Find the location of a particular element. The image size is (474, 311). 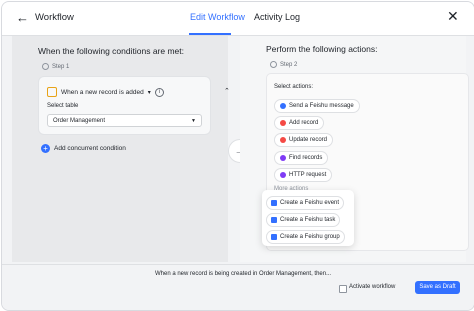

table-select-value: Order Management is located at coordinates (79, 121).